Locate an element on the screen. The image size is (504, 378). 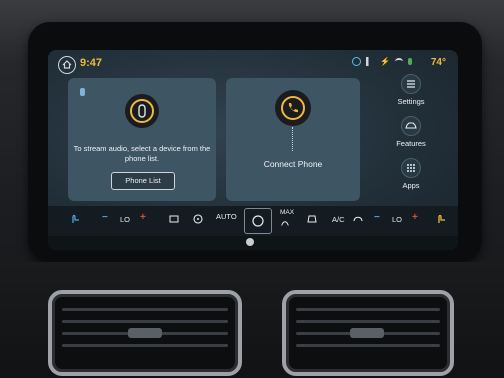
vent-adjuster-left is located at coordinates (145, 333).